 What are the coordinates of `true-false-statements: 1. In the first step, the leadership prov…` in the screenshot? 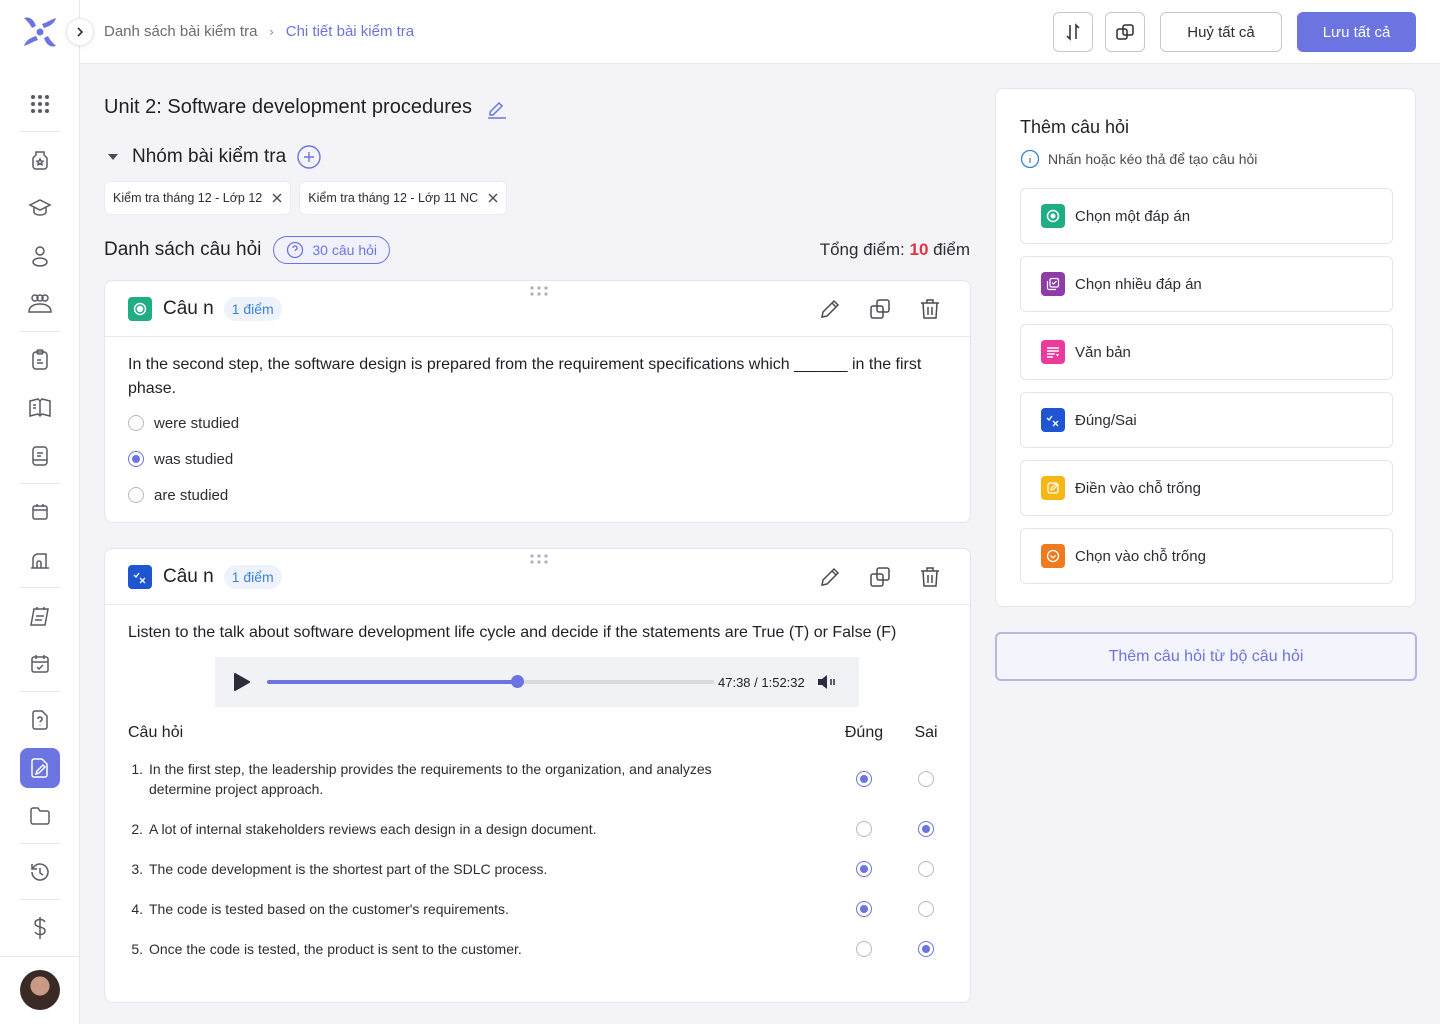 It's located at (537, 859).